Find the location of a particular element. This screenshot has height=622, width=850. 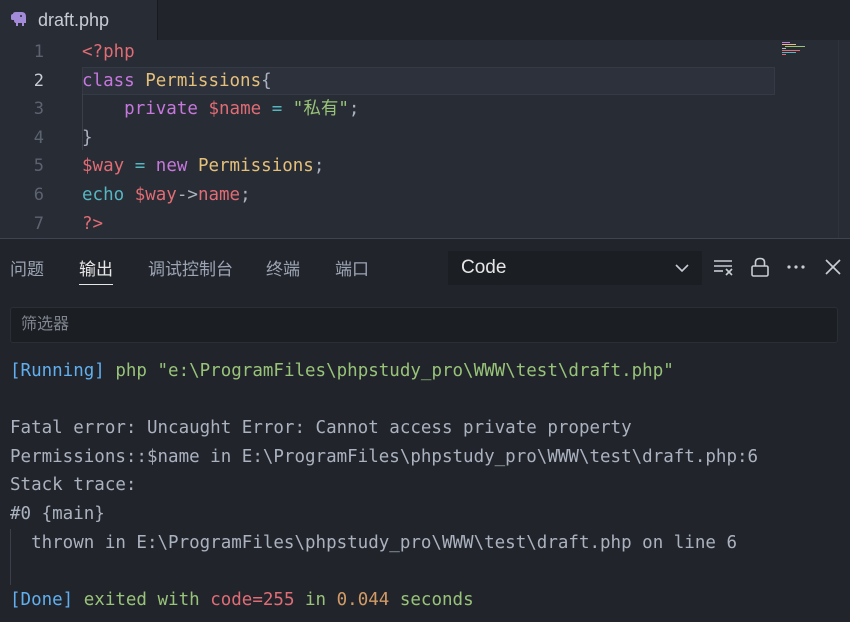

code-token: "私有" is located at coordinates (320, 109).